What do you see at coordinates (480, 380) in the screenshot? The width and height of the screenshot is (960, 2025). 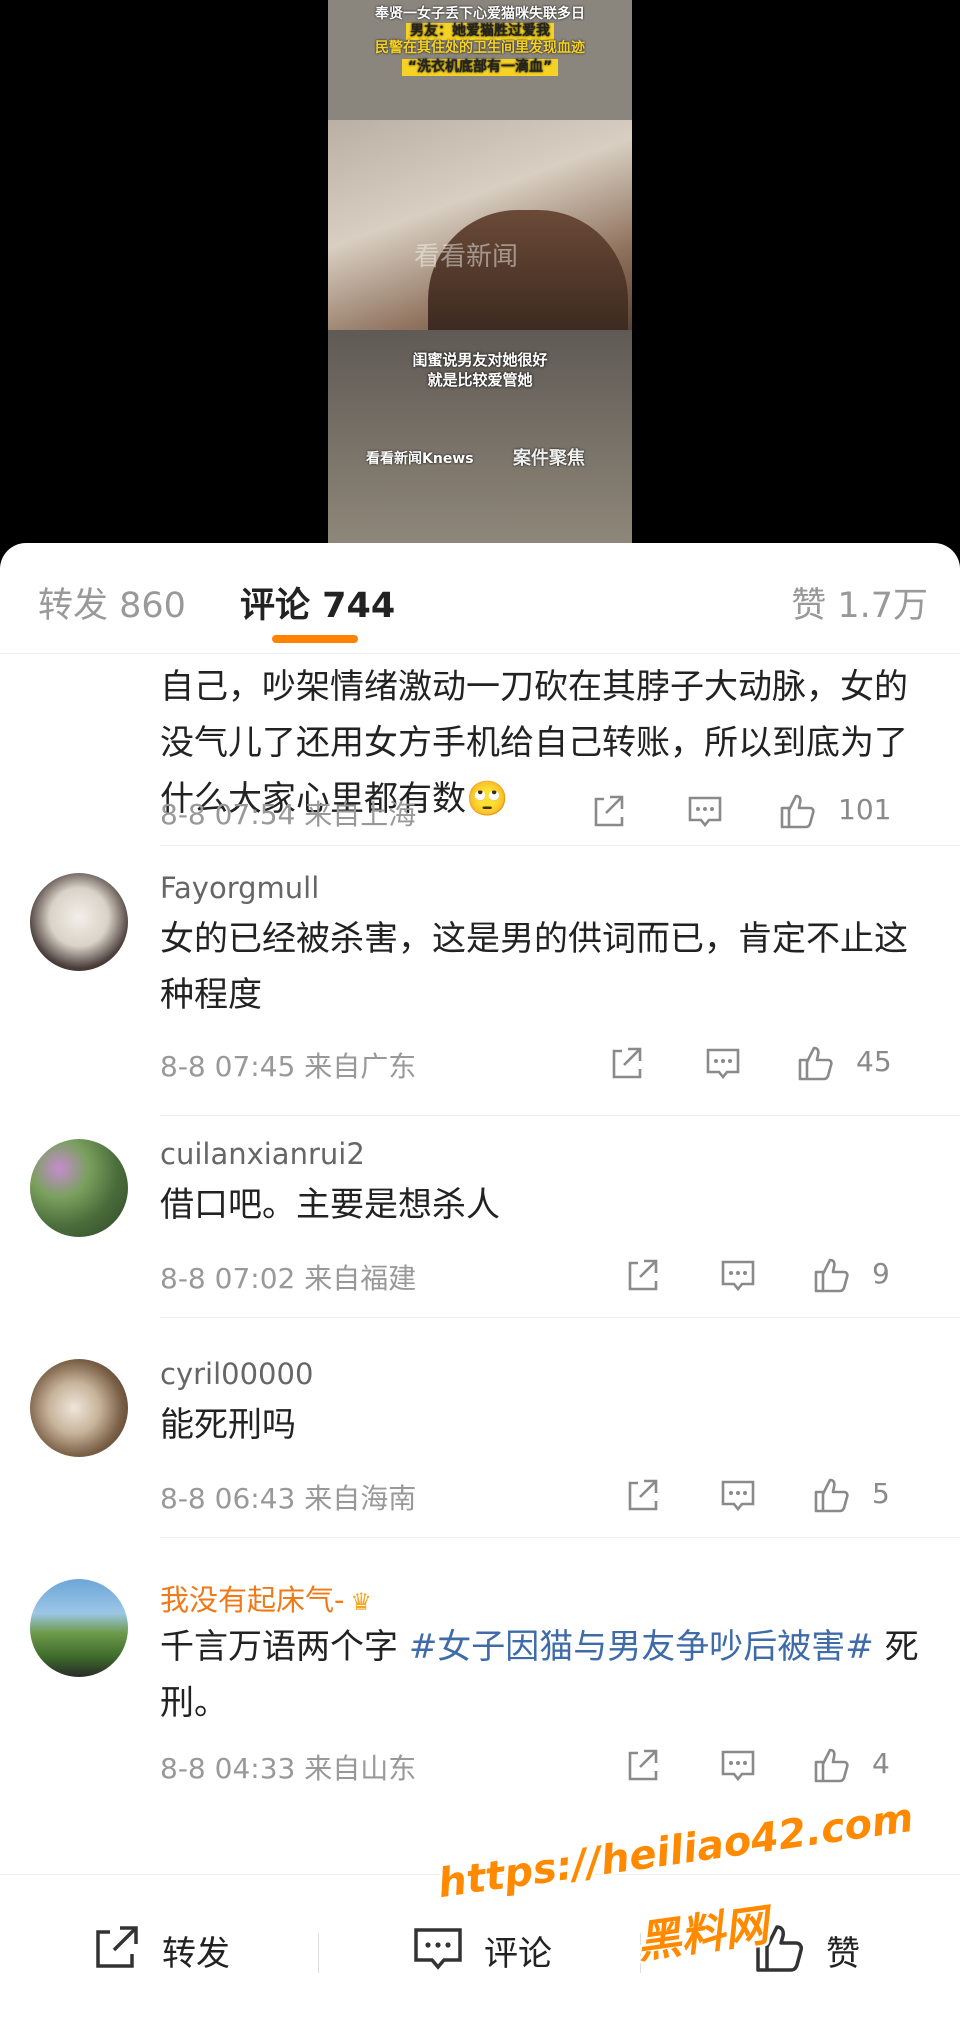 I see `video-subtitle-line: 就是比较爱管她` at bounding box center [480, 380].